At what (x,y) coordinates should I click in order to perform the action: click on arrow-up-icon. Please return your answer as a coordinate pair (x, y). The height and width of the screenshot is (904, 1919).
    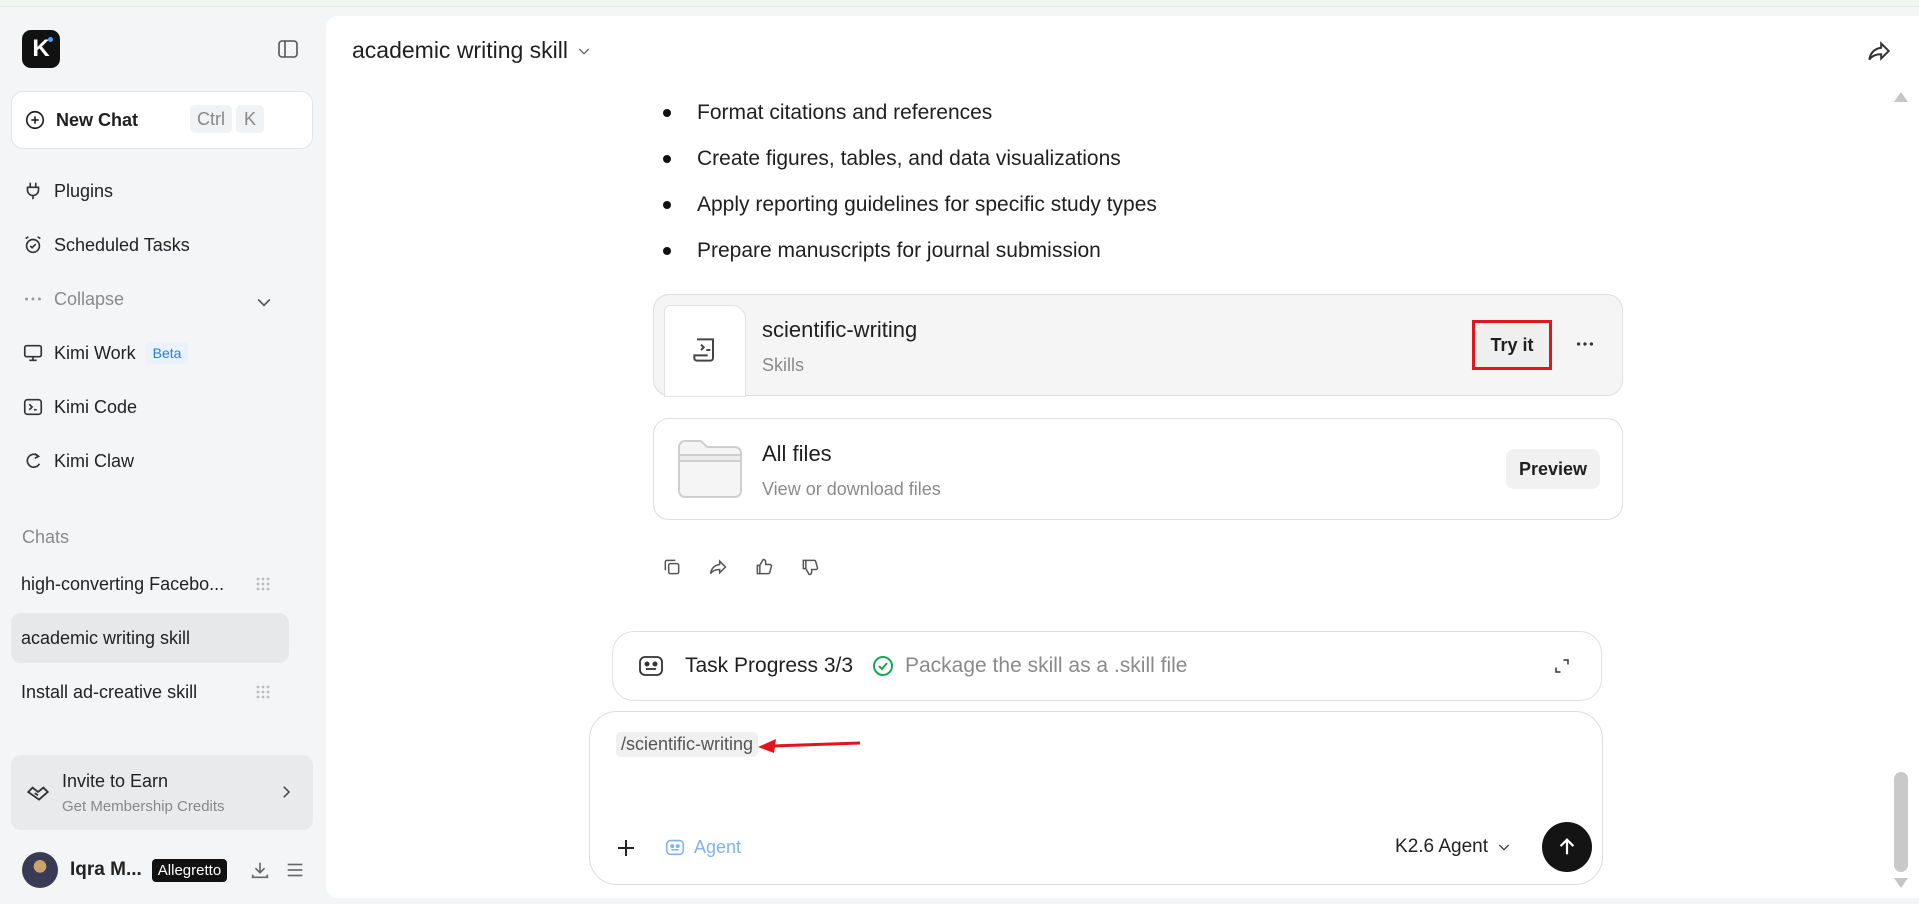
    Looking at the image, I should click on (1567, 846).